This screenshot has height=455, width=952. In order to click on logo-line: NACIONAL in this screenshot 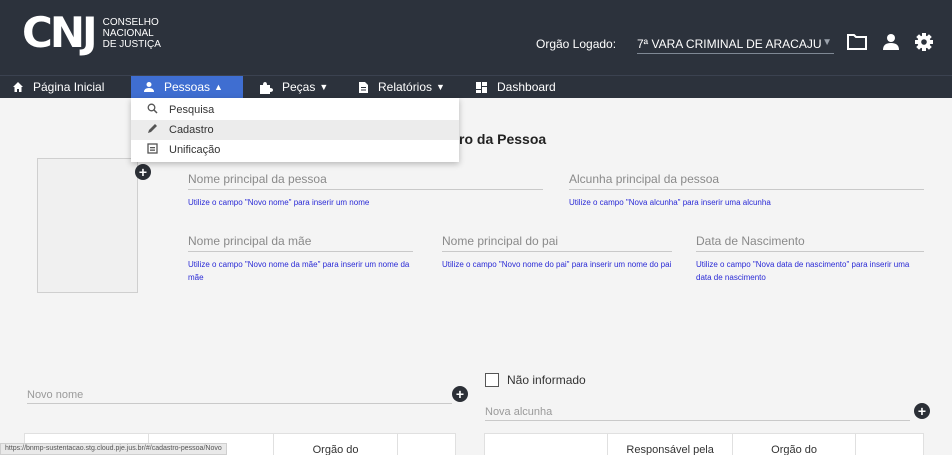, I will do `click(128, 33)`.